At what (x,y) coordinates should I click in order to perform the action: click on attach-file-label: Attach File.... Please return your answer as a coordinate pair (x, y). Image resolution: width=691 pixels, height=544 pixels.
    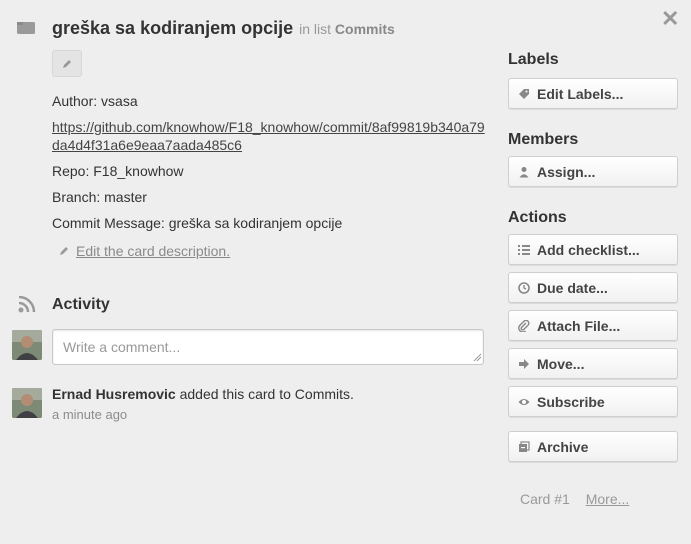
    Looking at the image, I should click on (579, 325).